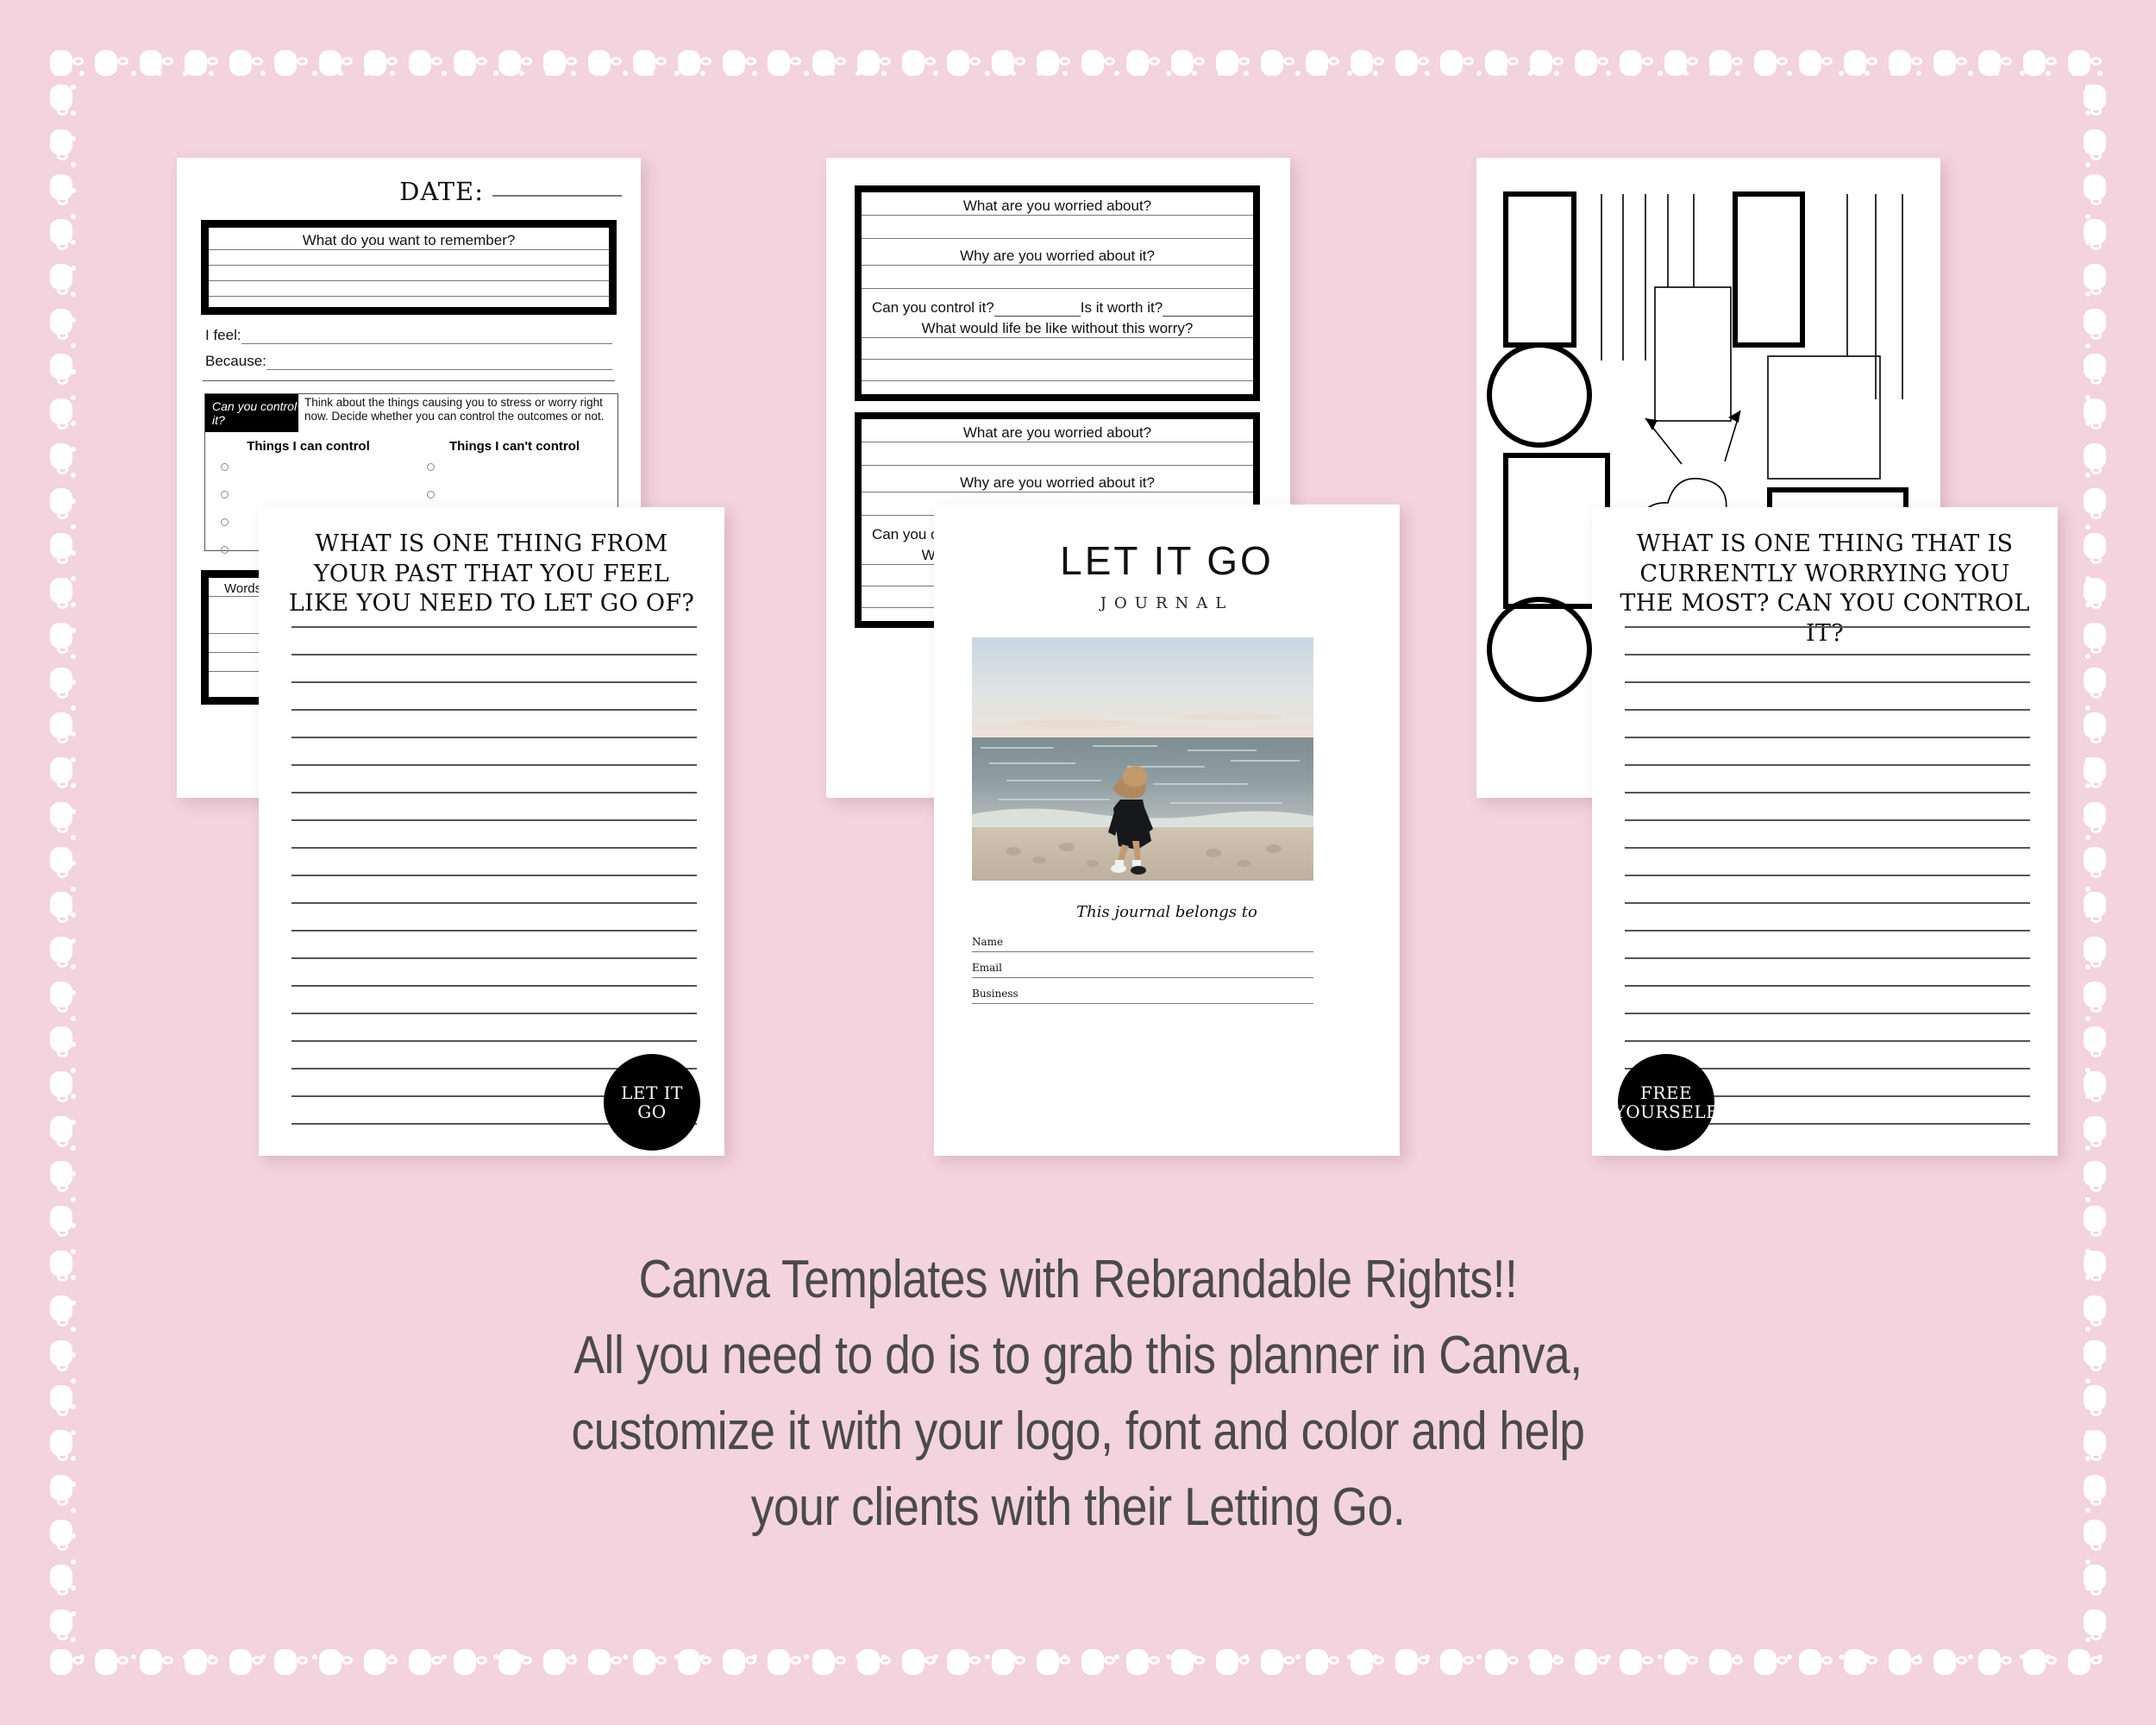 Image resolution: width=2156 pixels, height=1725 pixels. Describe the element at coordinates (1142, 970) in the screenshot. I see `email-field: Email` at that location.